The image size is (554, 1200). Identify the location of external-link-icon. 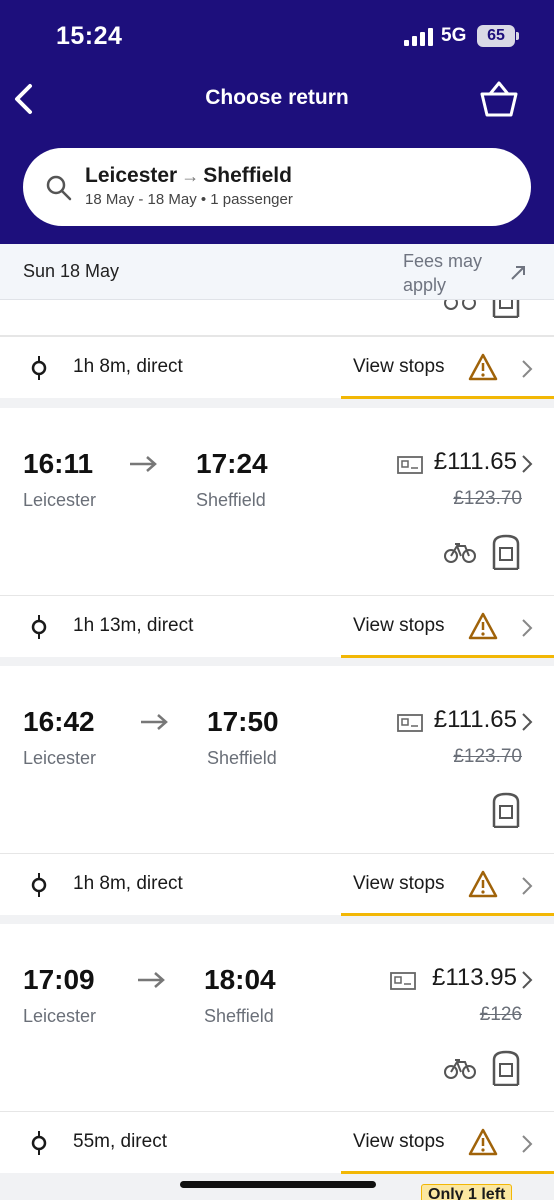
(518, 273).